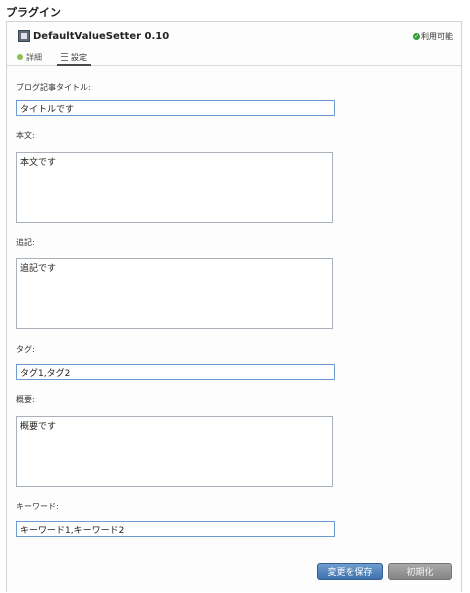 This screenshot has width=470, height=593. I want to click on plugin-header: DefaultValueSetter 0.10 ✓ 利用可能 詳細 設定, so click(234, 44).